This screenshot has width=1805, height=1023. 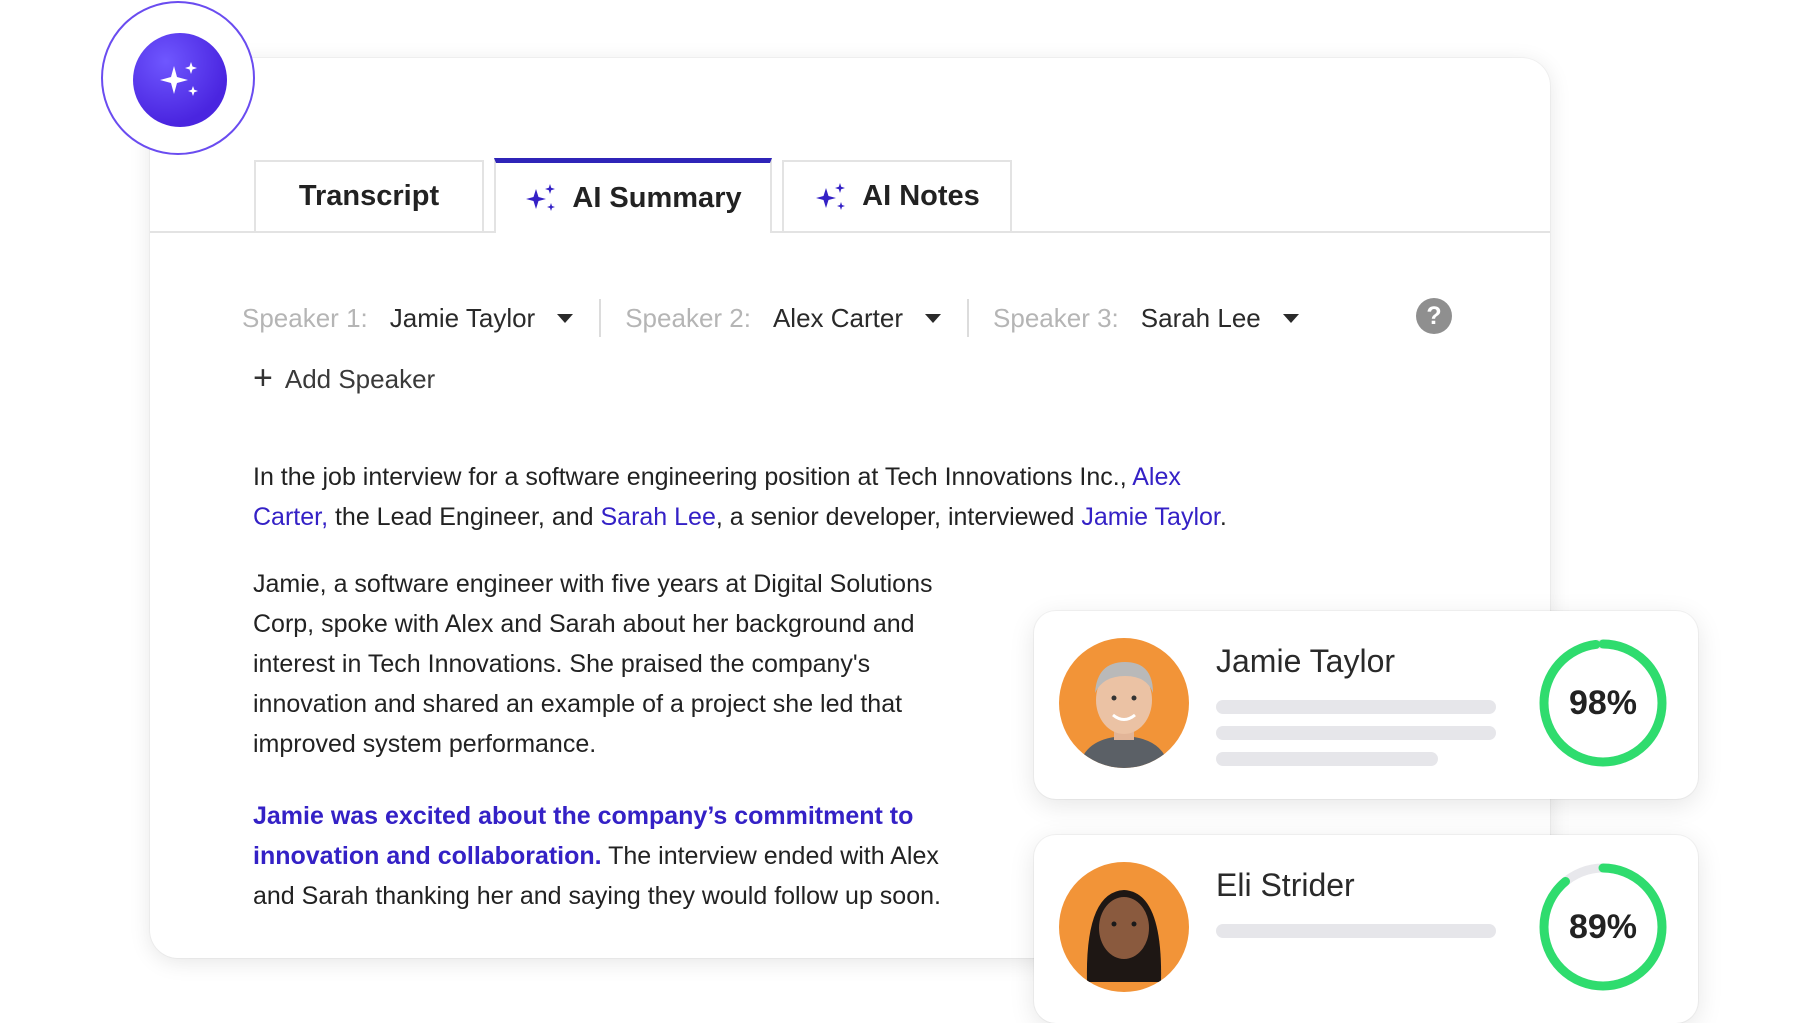 I want to click on speaker-1-select: Speaker 1: Jamie Taylor, so click(x=420, y=318).